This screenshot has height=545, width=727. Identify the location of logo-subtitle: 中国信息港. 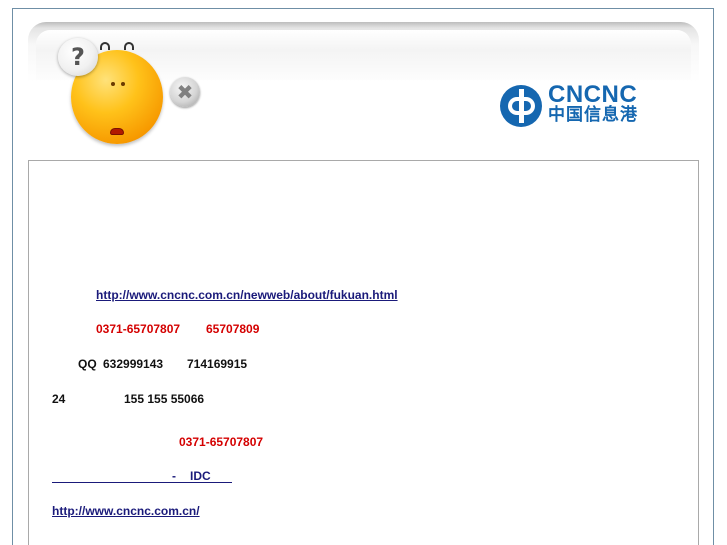
(593, 115).